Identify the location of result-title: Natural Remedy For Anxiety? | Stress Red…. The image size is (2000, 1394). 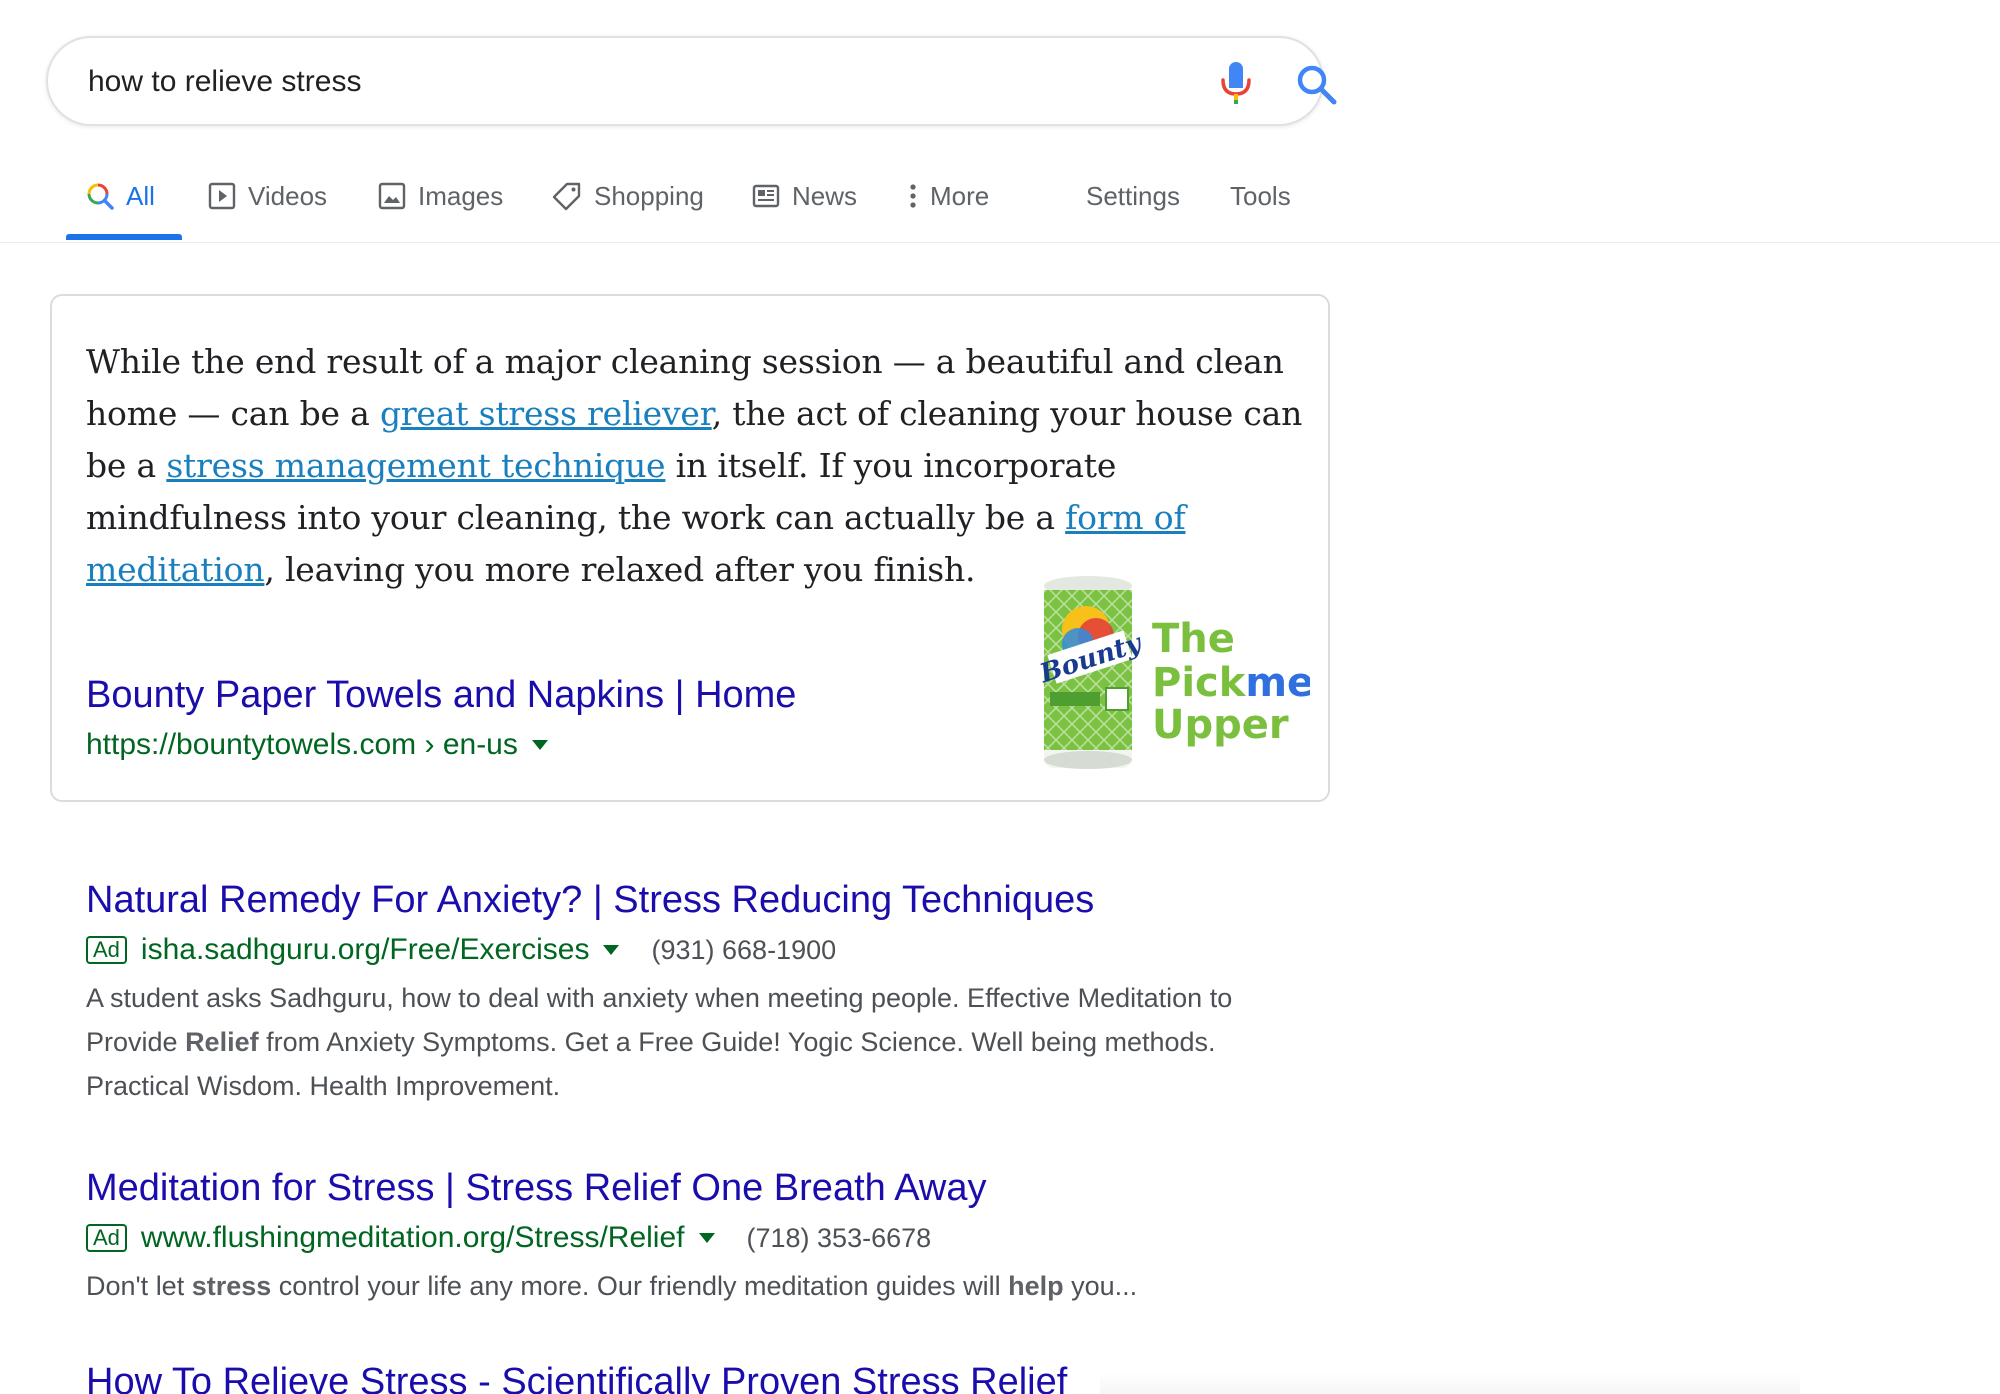
(726, 900).